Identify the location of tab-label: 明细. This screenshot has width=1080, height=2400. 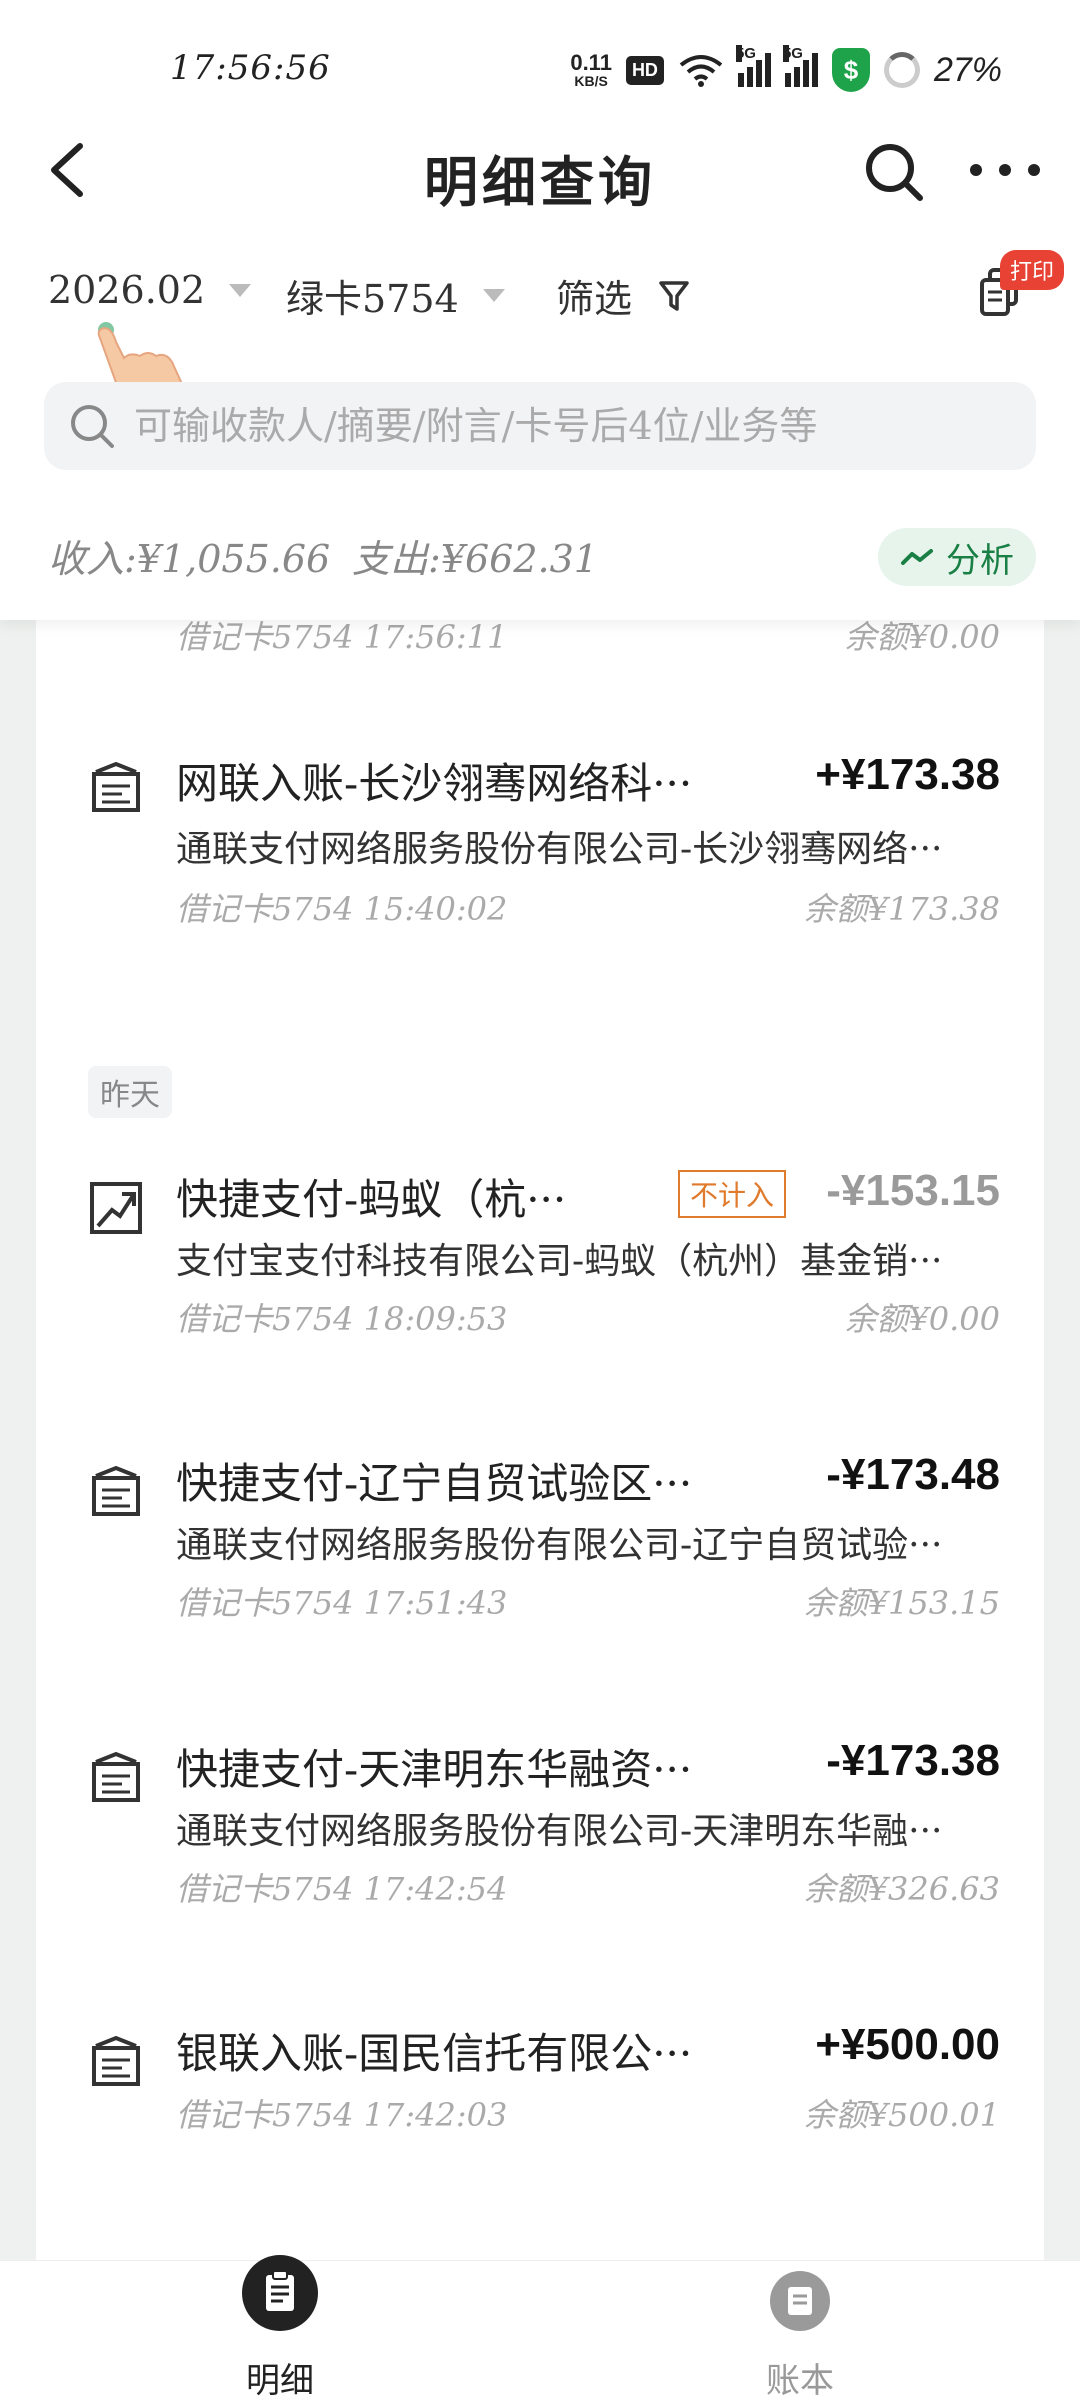
(280, 2380).